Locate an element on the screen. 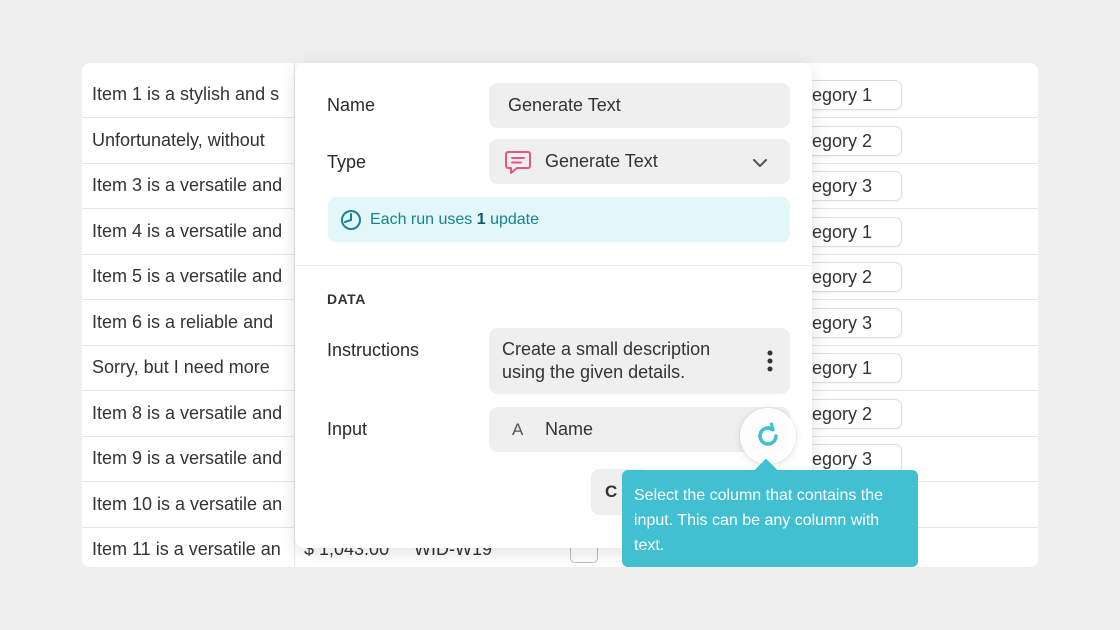  name-input: Generate Text is located at coordinates (639, 105).